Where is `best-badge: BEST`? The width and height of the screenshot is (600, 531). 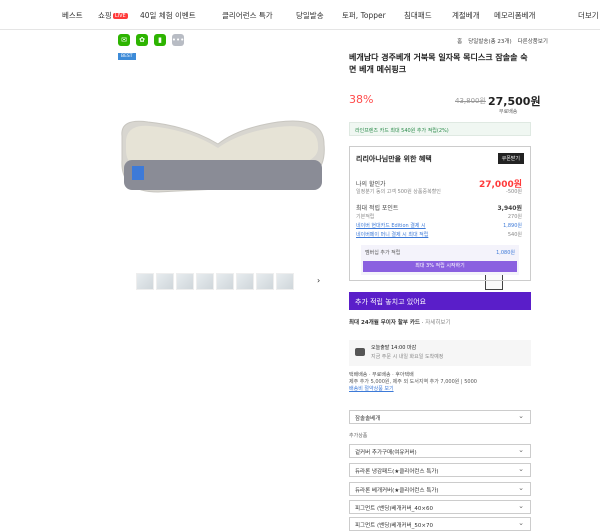
best-badge: BEST is located at coordinates (127, 56).